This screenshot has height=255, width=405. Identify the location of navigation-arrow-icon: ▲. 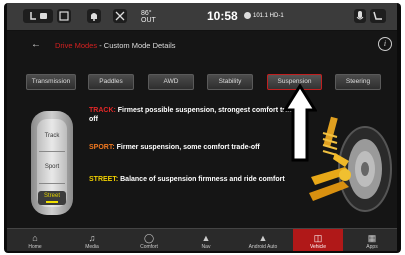
(206, 238).